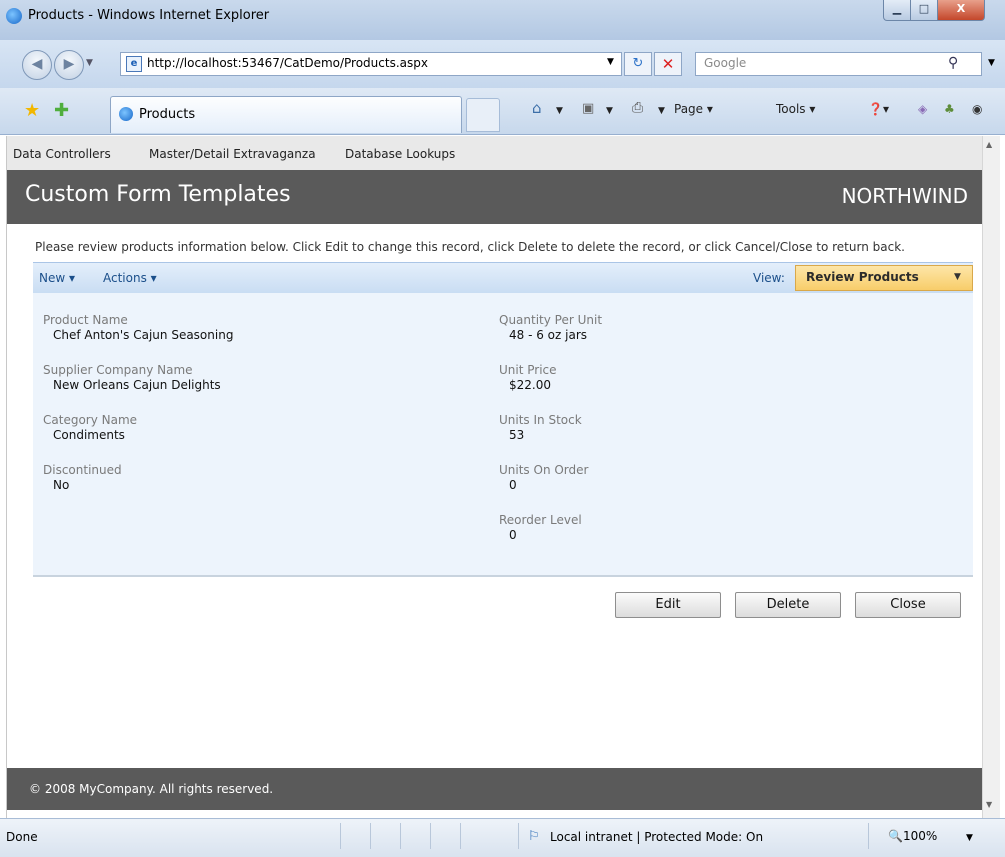 The image size is (1005, 857). I want to click on copyright-text: © 2008 MyCompany. All rights reserved., so click(151, 789).